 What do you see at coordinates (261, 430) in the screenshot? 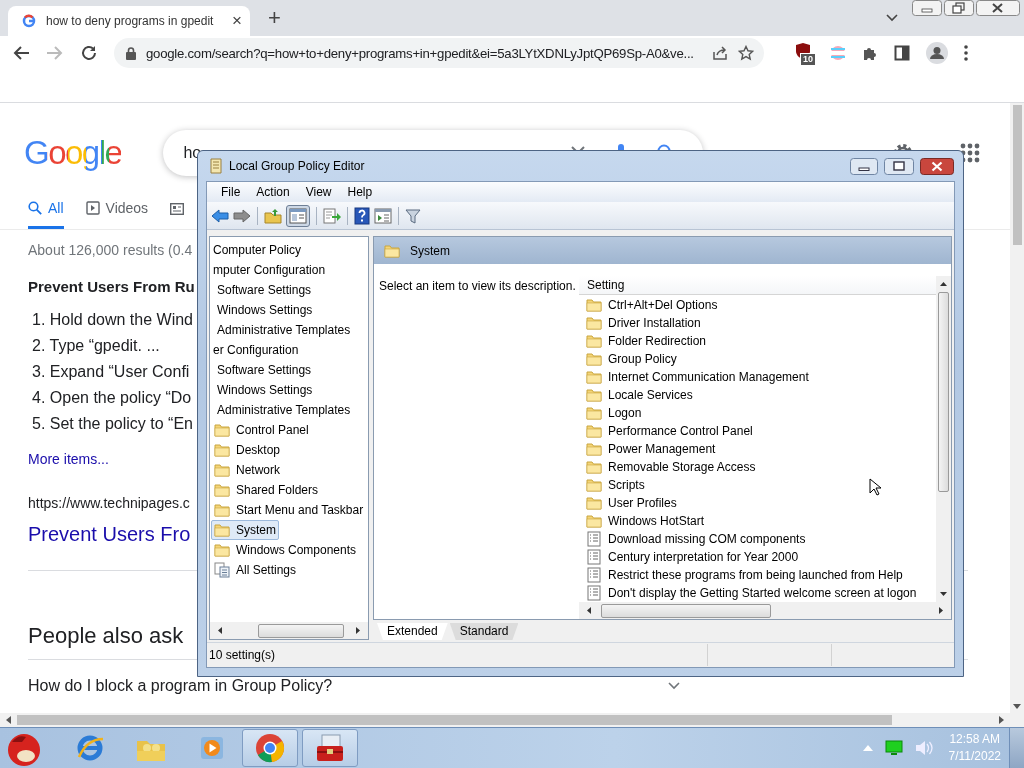
I see `tree-item: Control Panel` at bounding box center [261, 430].